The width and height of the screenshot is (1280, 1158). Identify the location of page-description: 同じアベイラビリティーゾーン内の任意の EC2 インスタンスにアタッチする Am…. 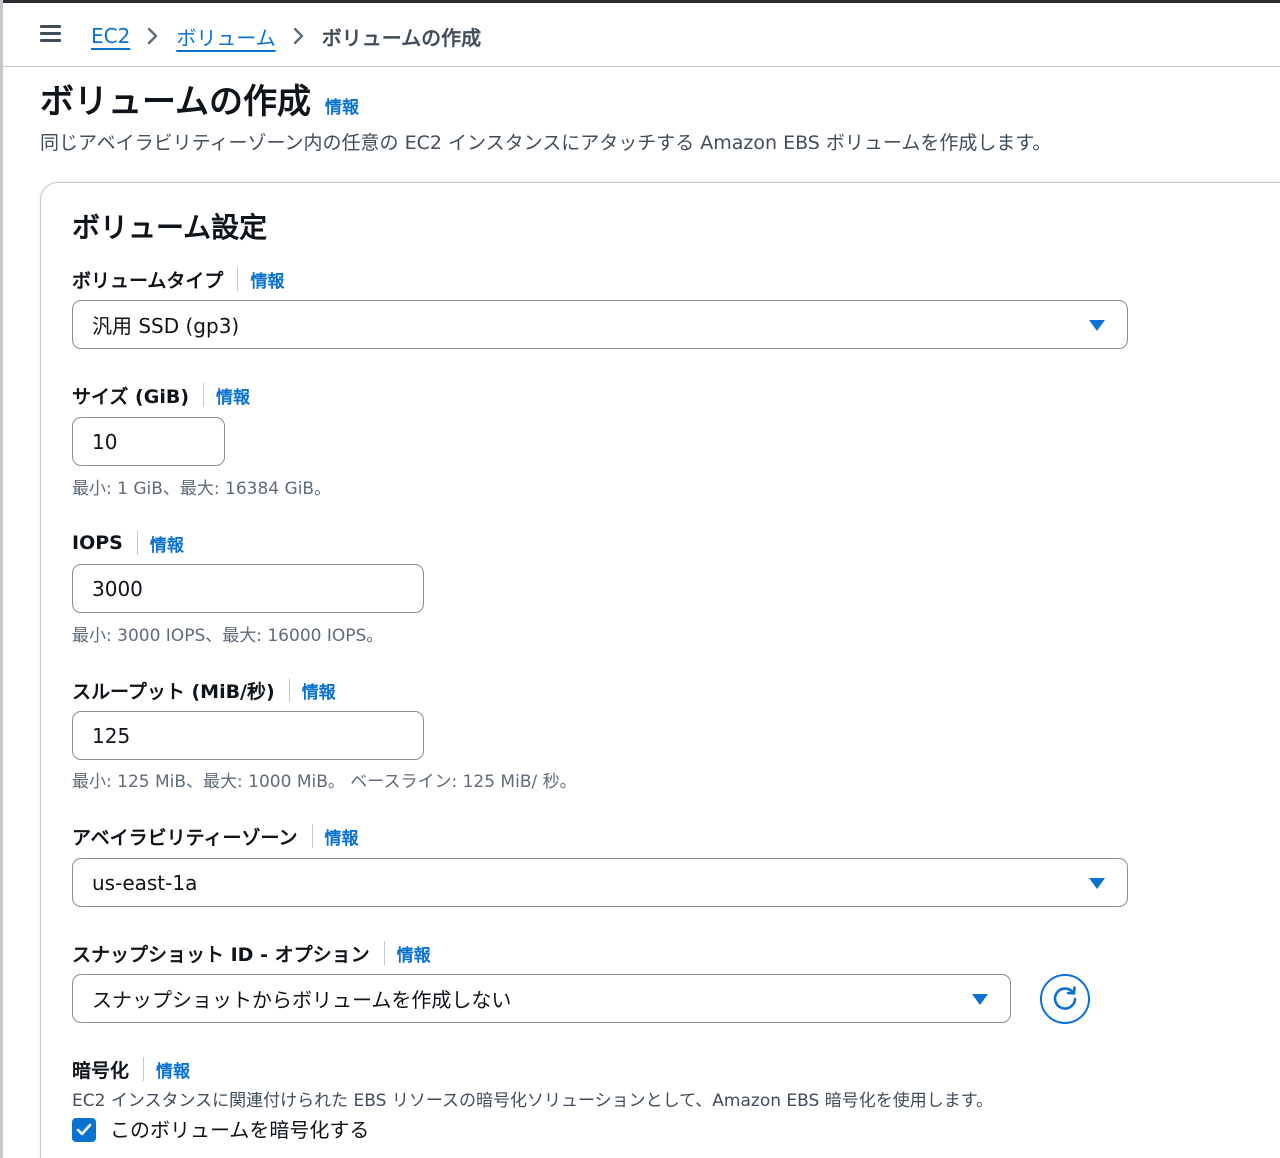
(546, 143).